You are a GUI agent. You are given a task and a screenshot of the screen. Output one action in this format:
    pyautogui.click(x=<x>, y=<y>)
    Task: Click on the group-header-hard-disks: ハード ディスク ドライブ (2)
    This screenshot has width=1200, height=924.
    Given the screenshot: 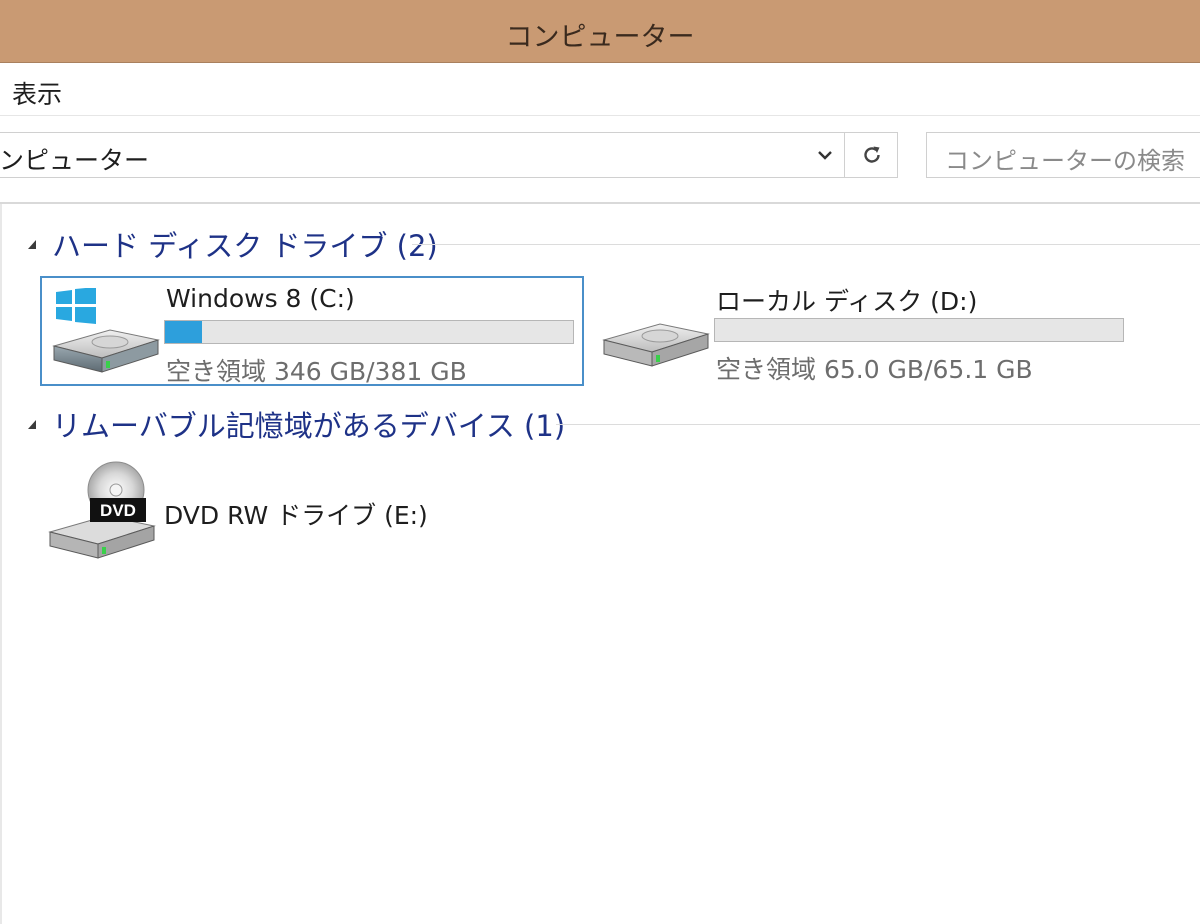 What is the action you would take?
    pyautogui.click(x=233, y=244)
    